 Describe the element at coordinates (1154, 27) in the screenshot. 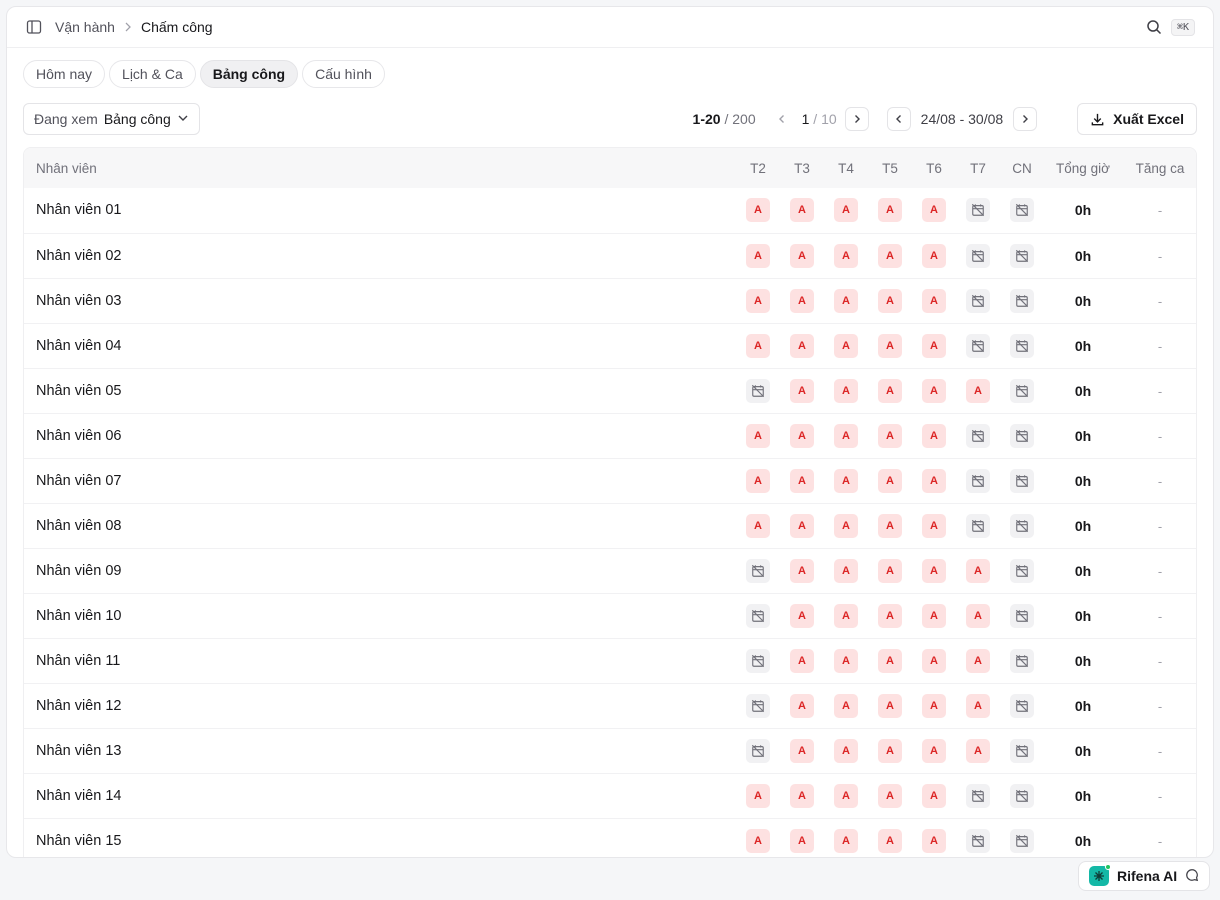

I see `search-icon` at that location.